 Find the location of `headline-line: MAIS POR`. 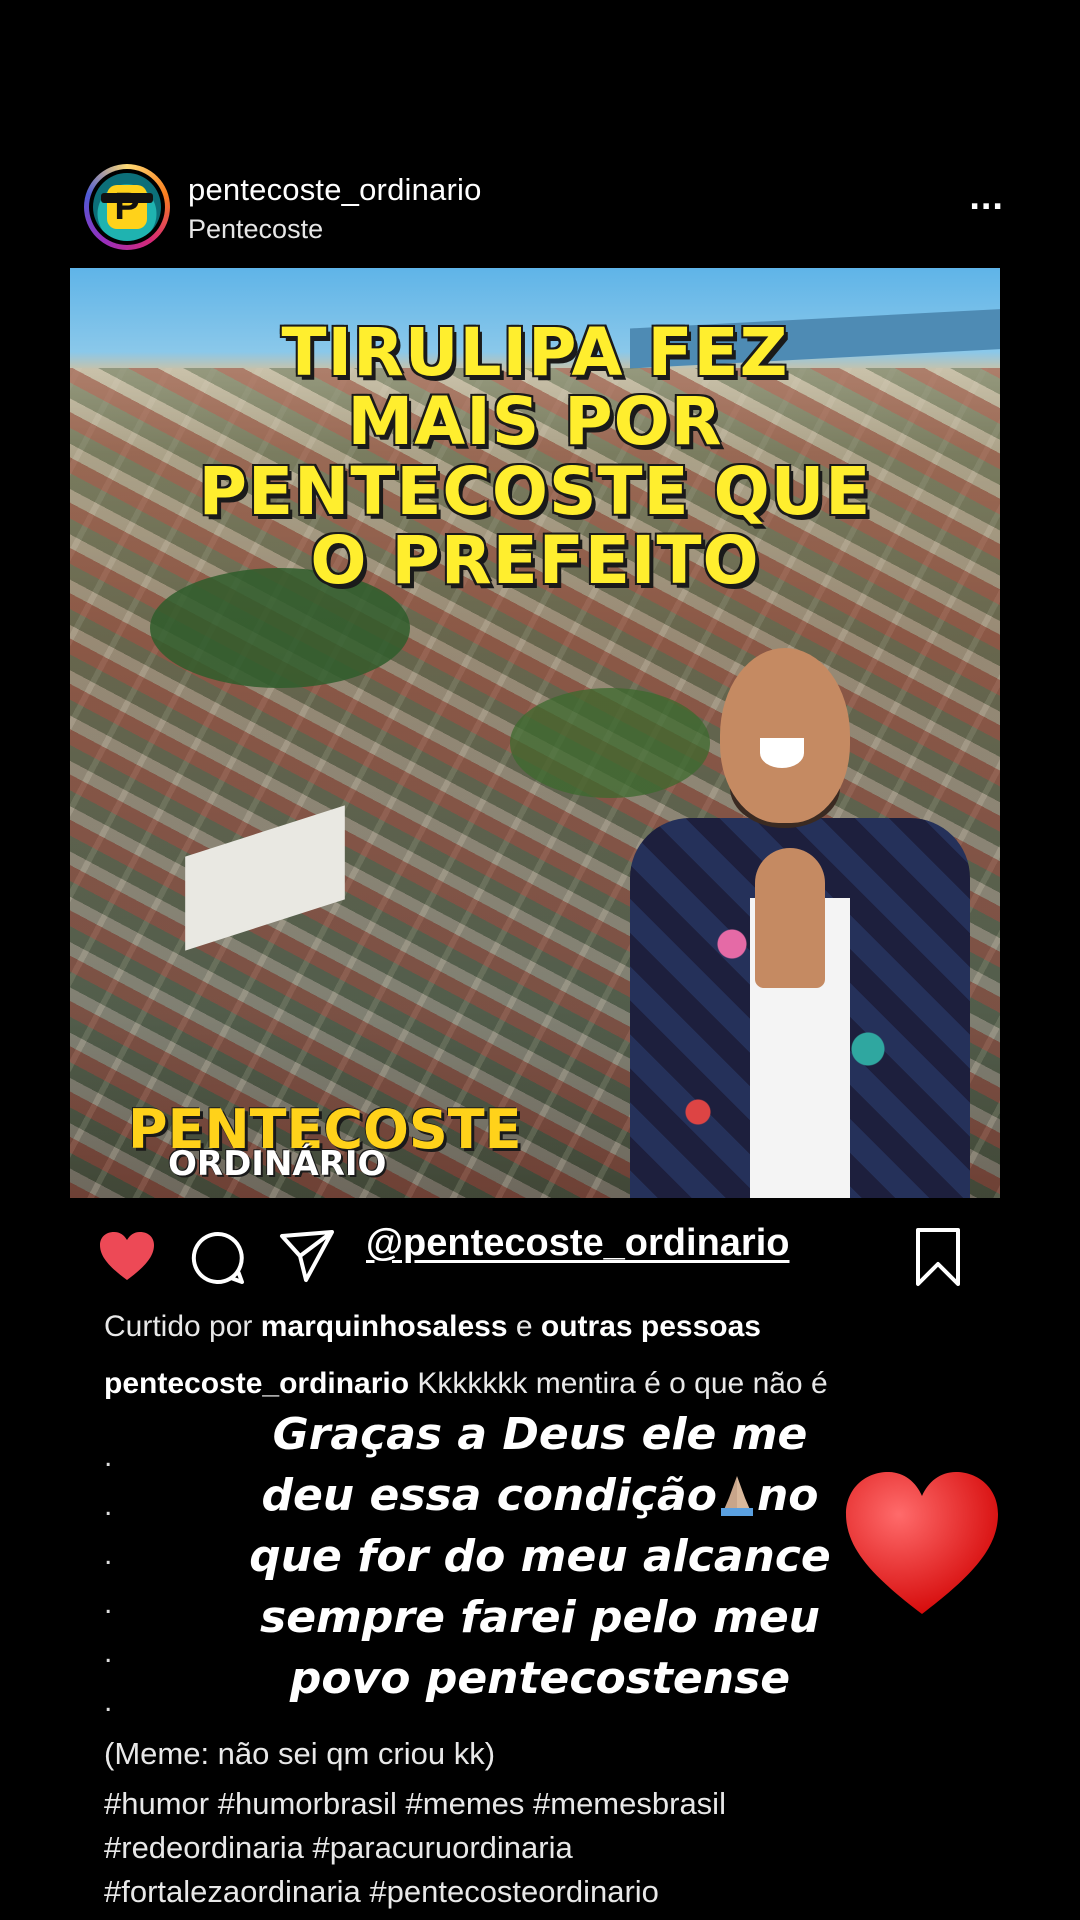

headline-line: MAIS POR is located at coordinates (535, 422).